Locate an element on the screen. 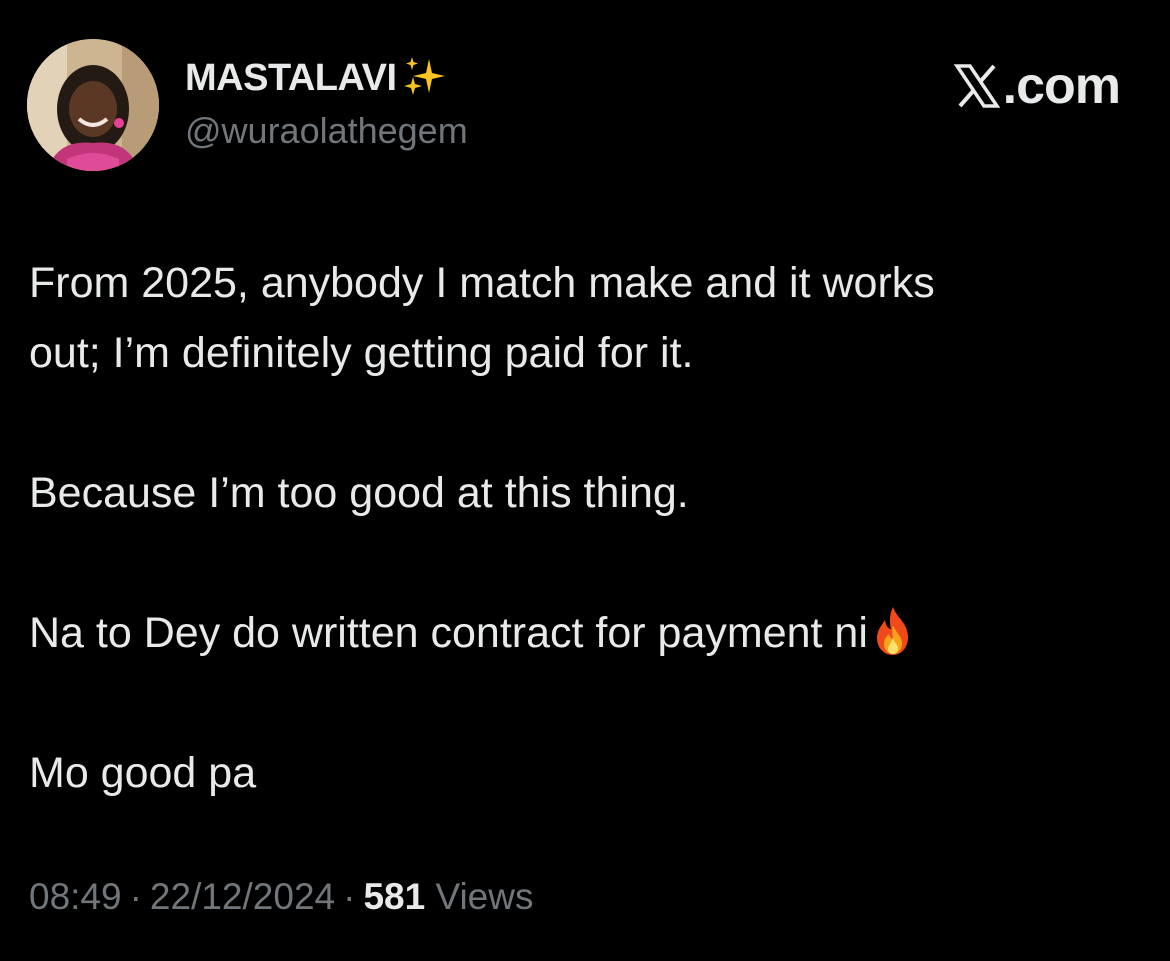 This screenshot has height=961, width=1170. avatar-image is located at coordinates (93, 105).